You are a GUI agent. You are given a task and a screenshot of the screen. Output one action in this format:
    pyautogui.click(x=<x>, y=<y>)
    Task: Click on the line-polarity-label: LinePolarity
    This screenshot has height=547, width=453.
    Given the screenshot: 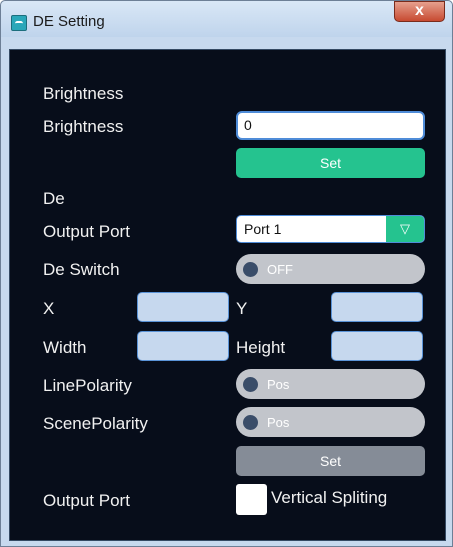 What is the action you would take?
    pyautogui.click(x=87, y=385)
    